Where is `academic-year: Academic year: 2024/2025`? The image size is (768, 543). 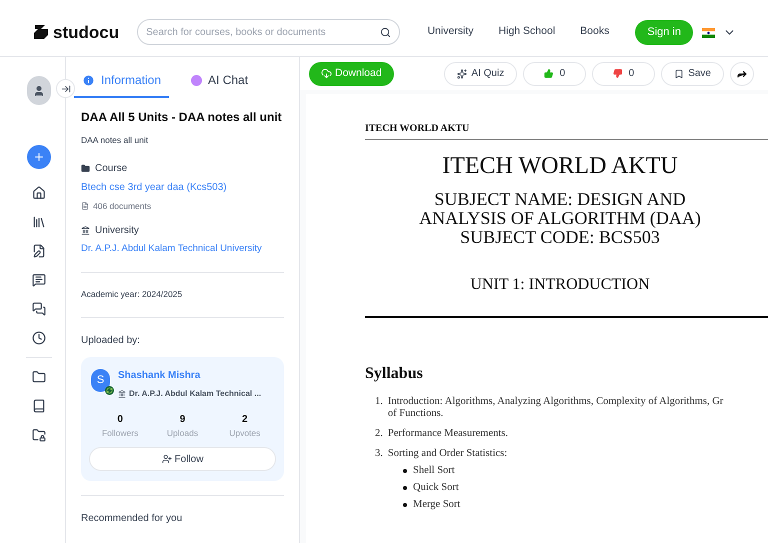 academic-year: Academic year: 2024/2025 is located at coordinates (132, 294).